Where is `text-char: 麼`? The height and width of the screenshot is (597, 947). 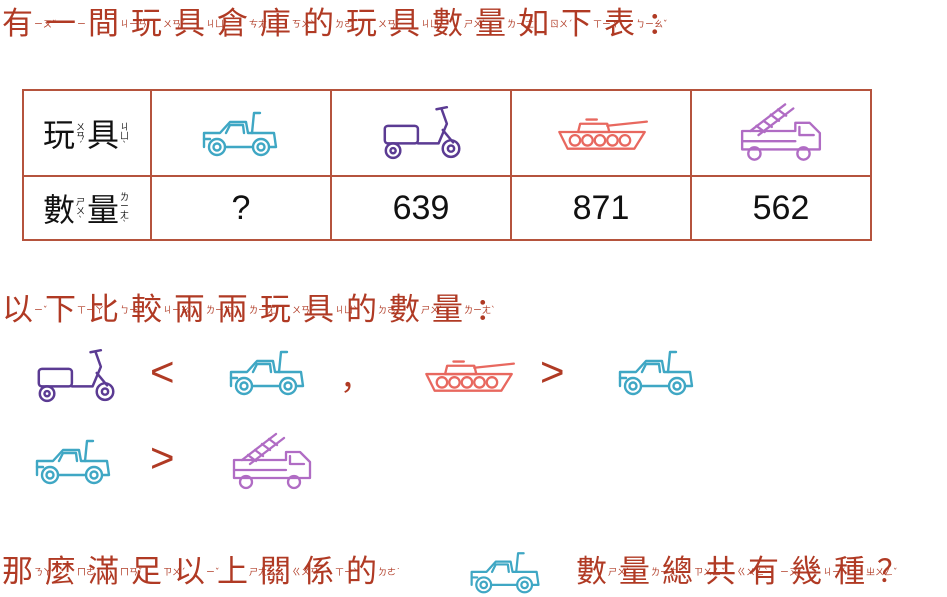 text-char: 麼 is located at coordinates (60, 572).